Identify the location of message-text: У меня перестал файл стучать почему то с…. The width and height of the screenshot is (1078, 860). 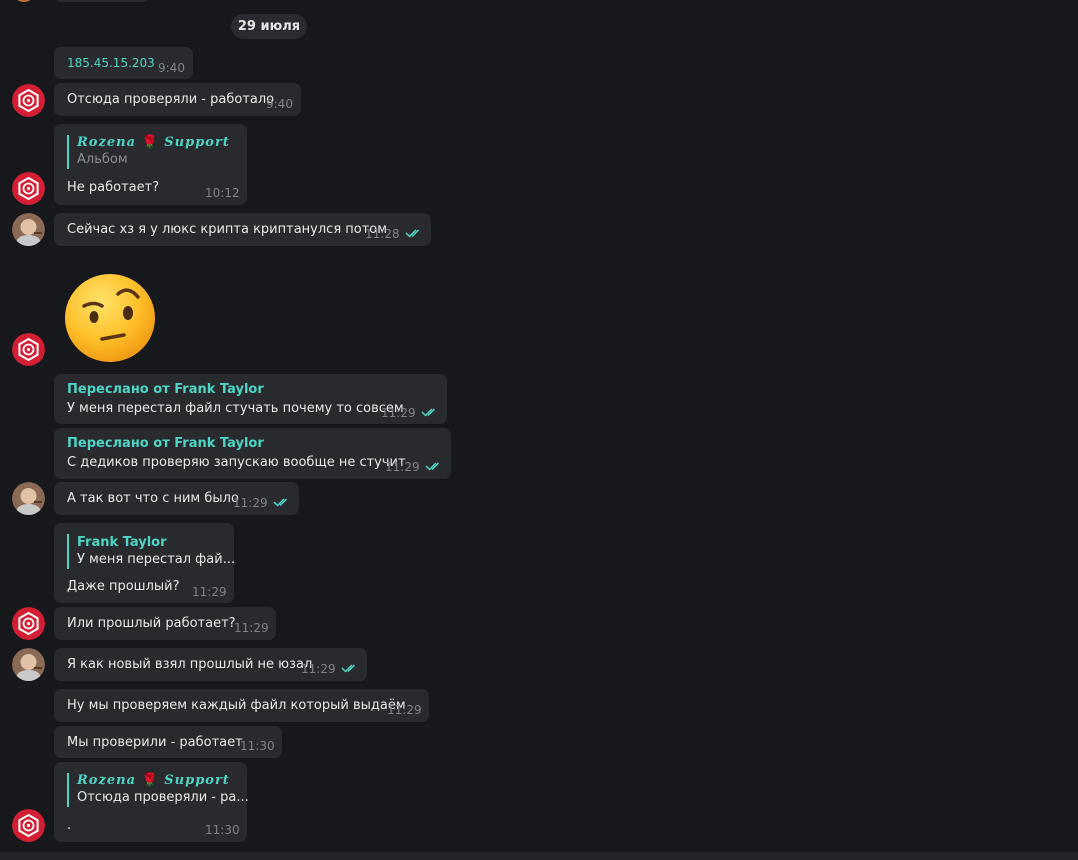
(235, 408).